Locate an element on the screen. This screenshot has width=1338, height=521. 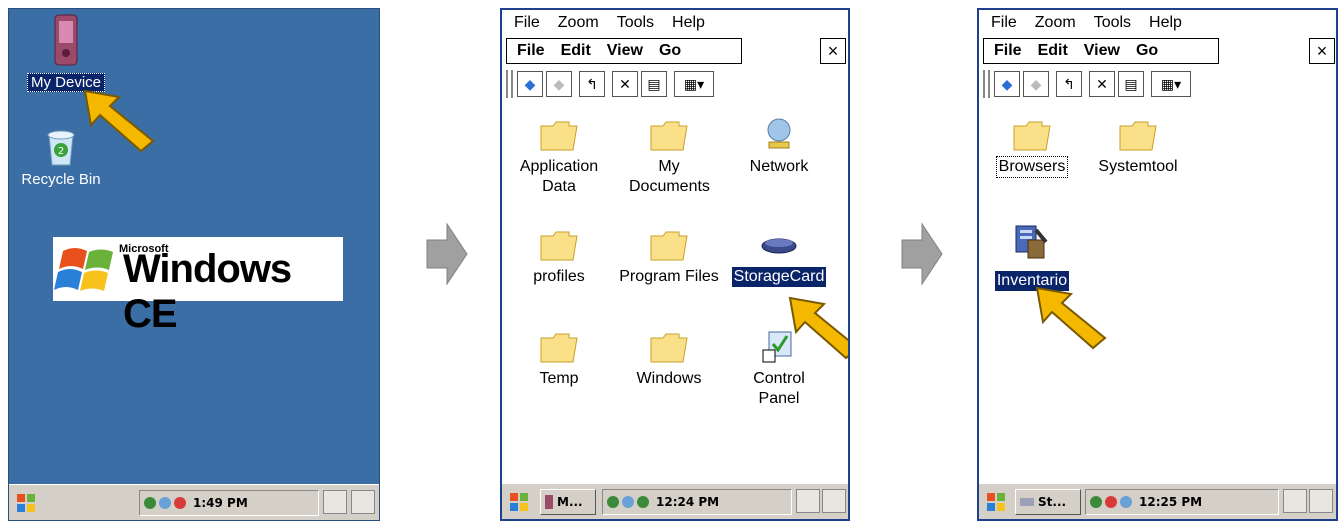
folder-label: Temp is located at coordinates (559, 378).